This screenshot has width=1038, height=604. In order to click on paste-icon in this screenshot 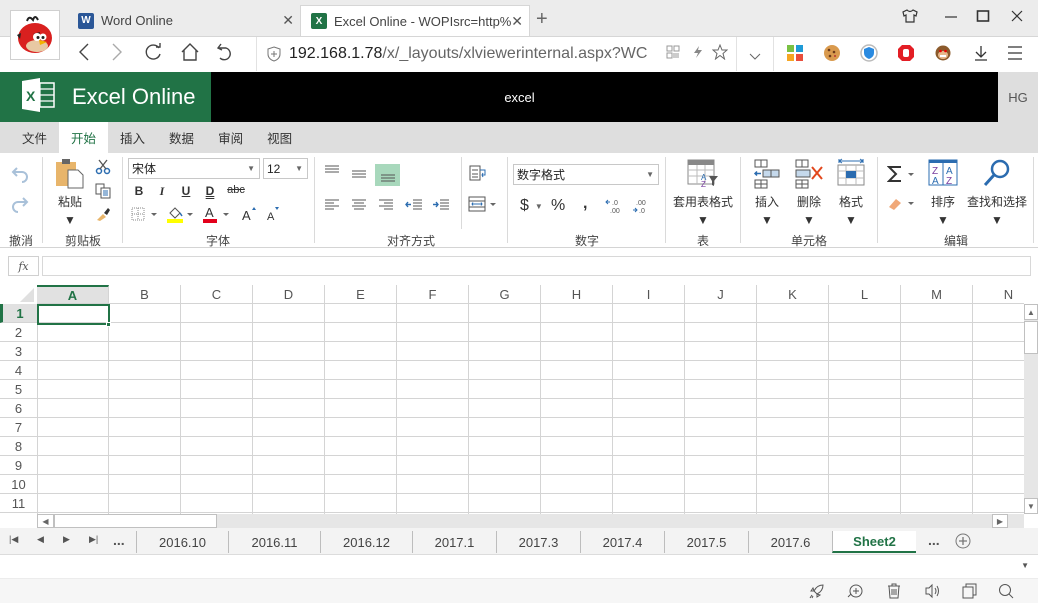, I will do `click(70, 174)`.